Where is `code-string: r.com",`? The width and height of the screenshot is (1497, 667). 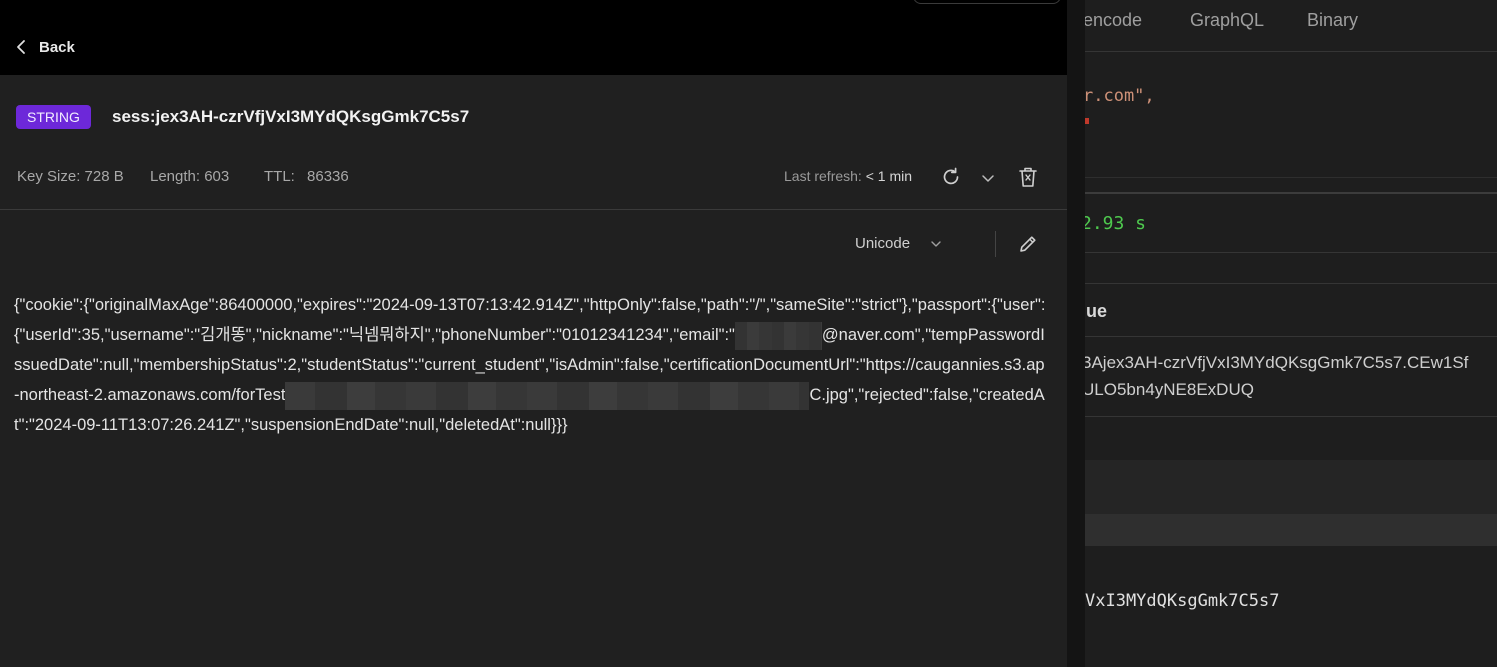 code-string: r.com", is located at coordinates (1120, 96).